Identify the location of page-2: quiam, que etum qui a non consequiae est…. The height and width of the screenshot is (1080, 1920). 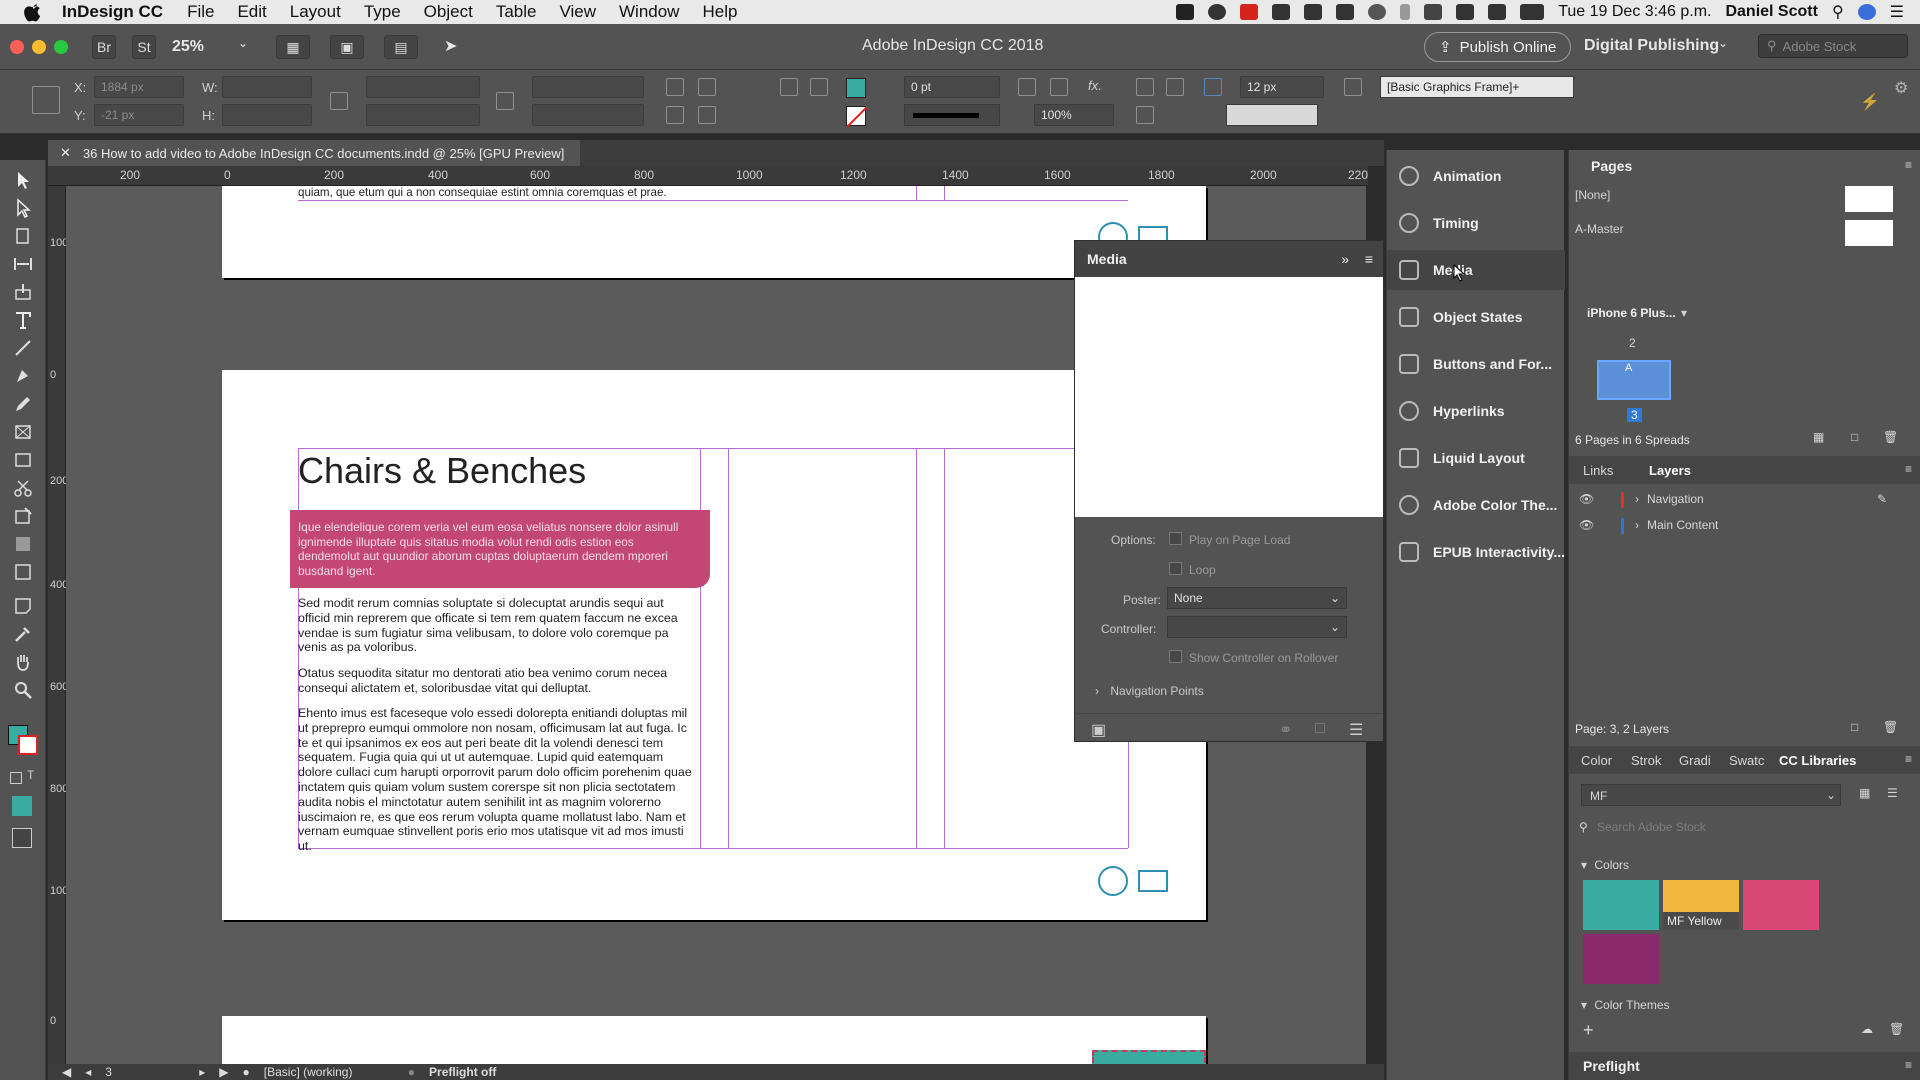
(714, 232).